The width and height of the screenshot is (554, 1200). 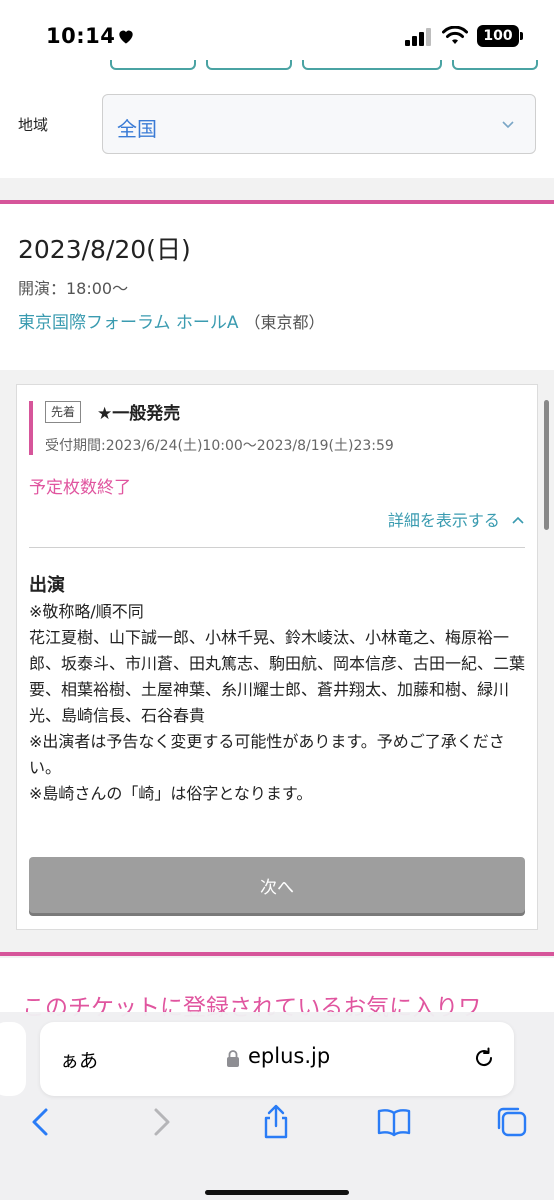 What do you see at coordinates (277, 547) in the screenshot?
I see `card-divider` at bounding box center [277, 547].